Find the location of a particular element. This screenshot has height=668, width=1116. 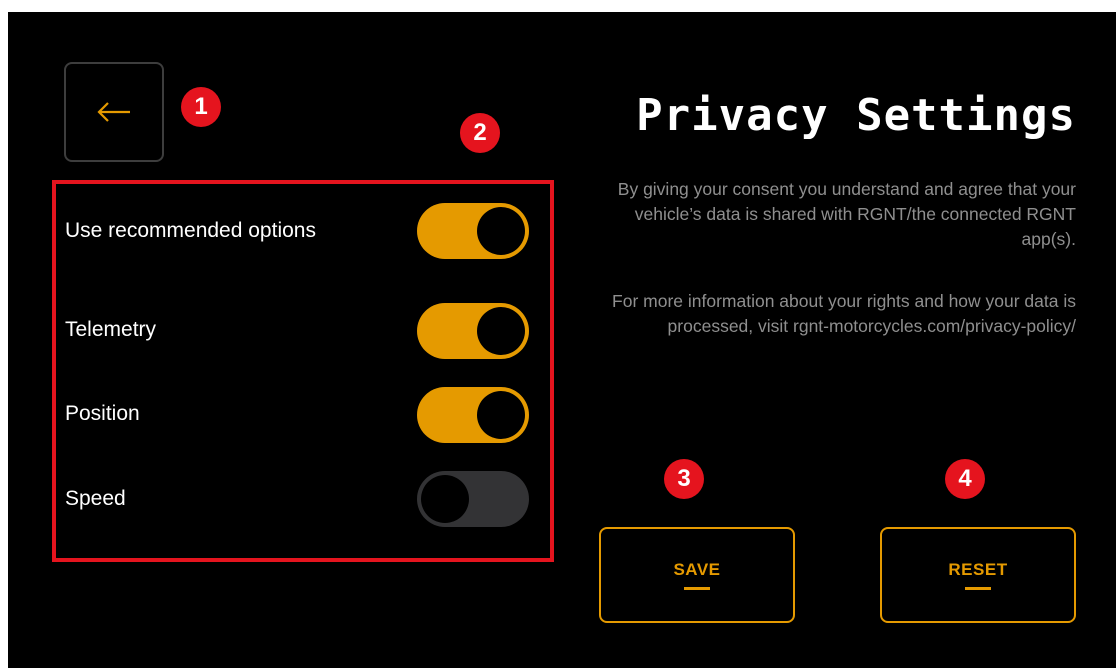

toggle-position is located at coordinates (473, 415).